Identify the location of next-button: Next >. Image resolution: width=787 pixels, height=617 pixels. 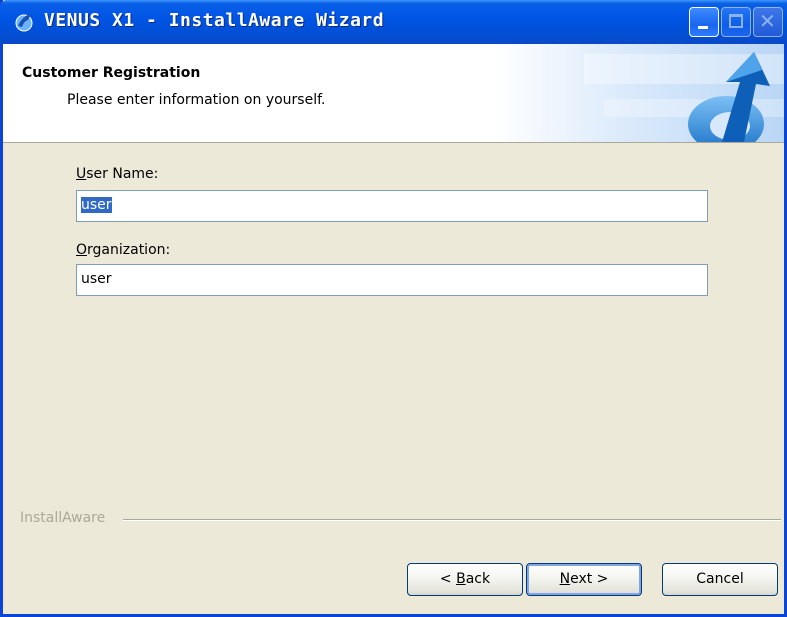
(584, 579).